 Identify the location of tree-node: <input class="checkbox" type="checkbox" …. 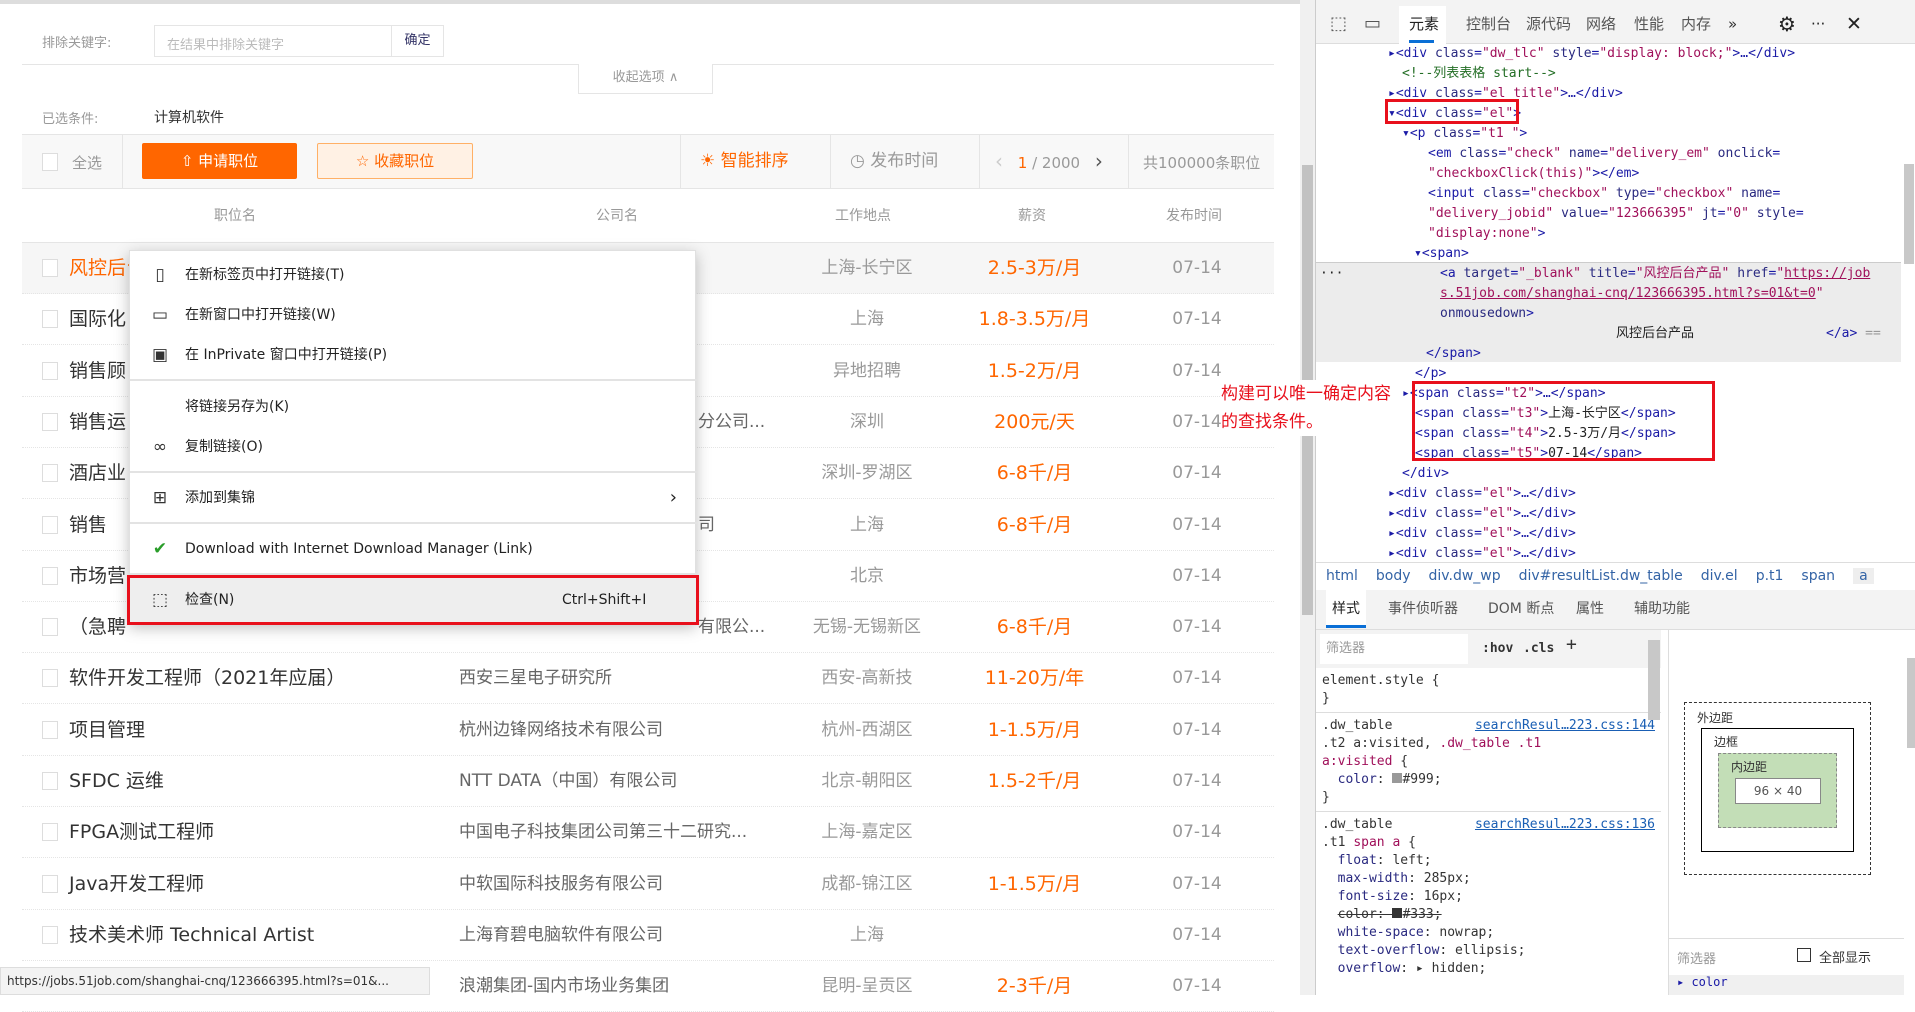
(1663, 214).